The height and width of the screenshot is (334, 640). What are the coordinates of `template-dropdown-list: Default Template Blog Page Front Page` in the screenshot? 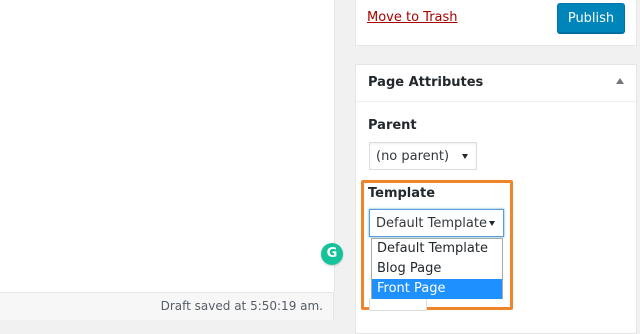 It's located at (437, 268).